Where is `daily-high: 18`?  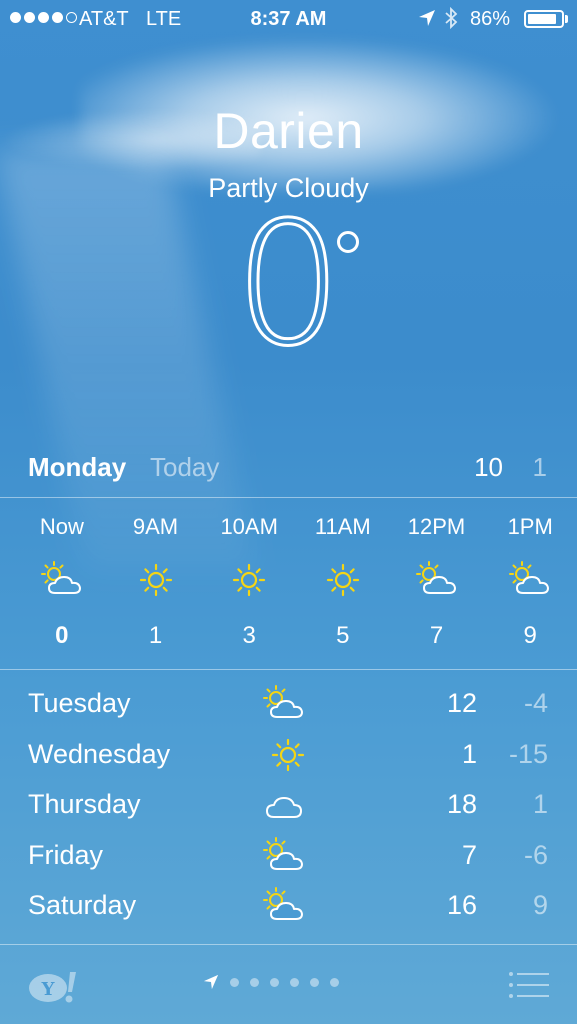 daily-high: 18 is located at coordinates (461, 804).